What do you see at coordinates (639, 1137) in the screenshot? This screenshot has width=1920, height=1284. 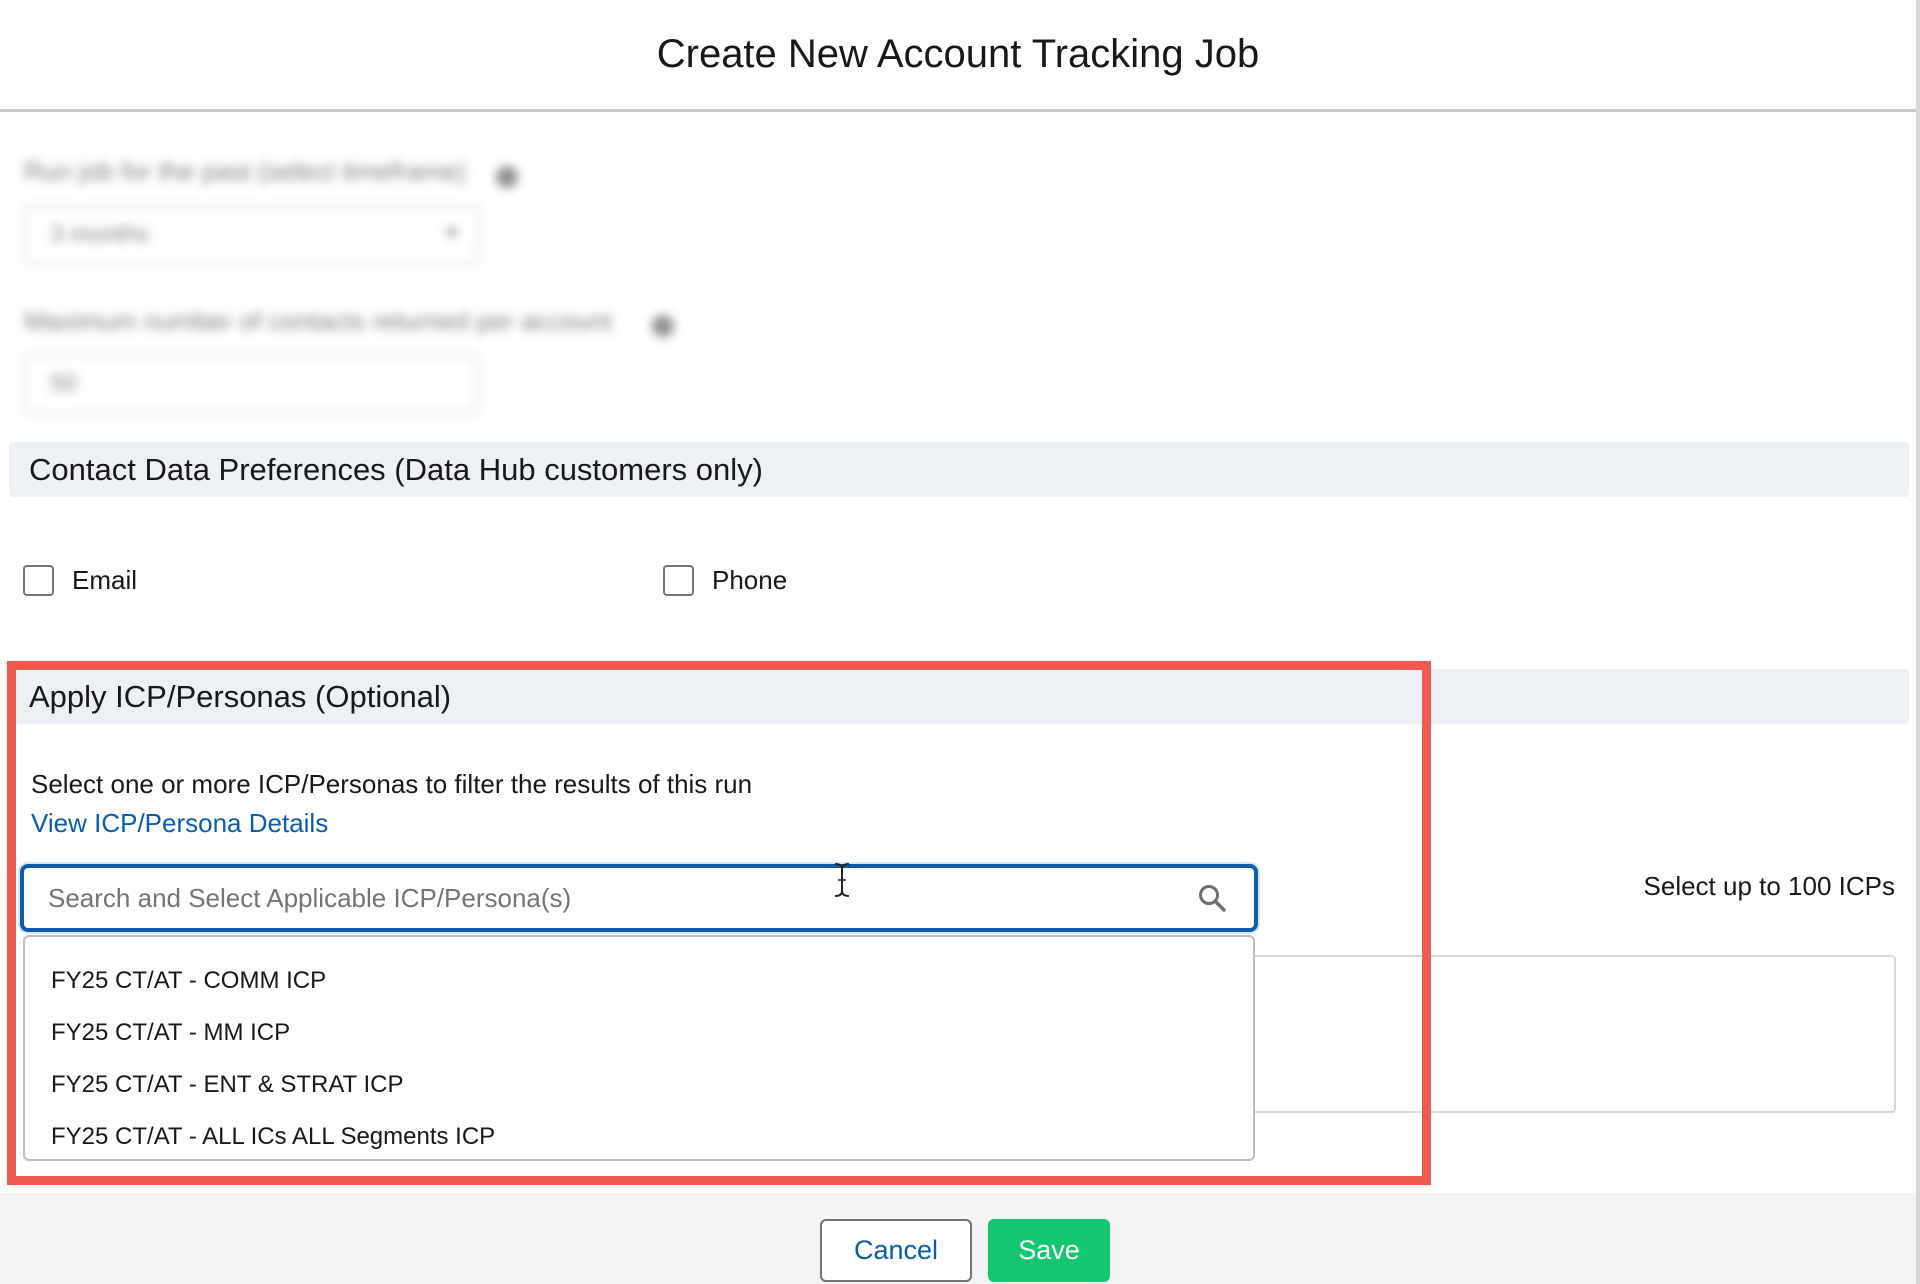 I see `icp-option: FY25 CT/AT - ALL ICs ALL Segments ICP` at bounding box center [639, 1137].